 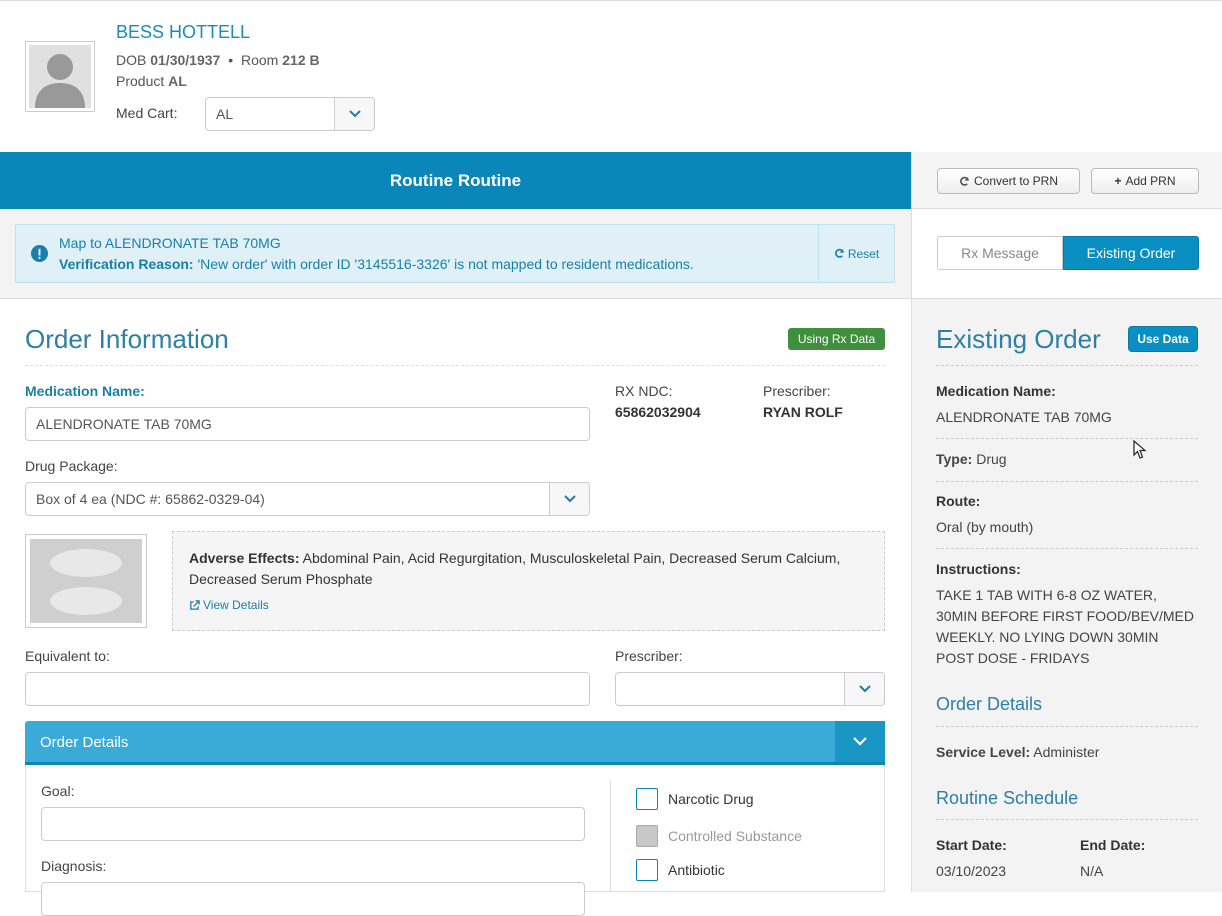 What do you see at coordinates (1018, 339) in the screenshot?
I see `existing-order-title: Existing Order` at bounding box center [1018, 339].